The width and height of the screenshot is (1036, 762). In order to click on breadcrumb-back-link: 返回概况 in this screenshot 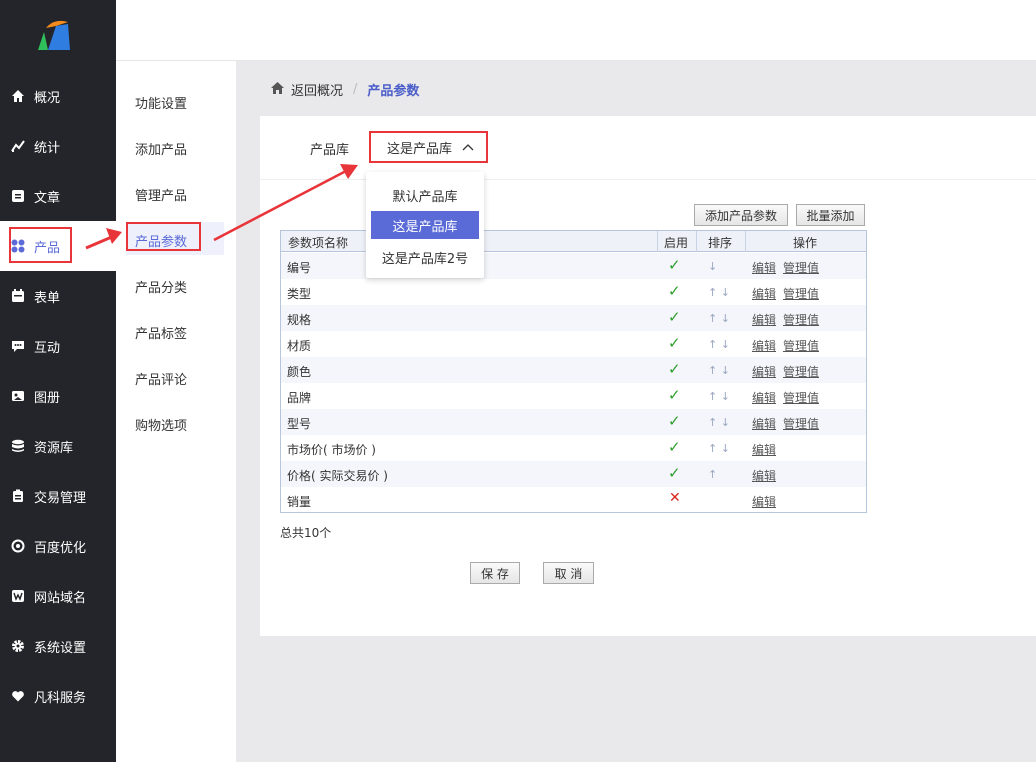, I will do `click(317, 89)`.